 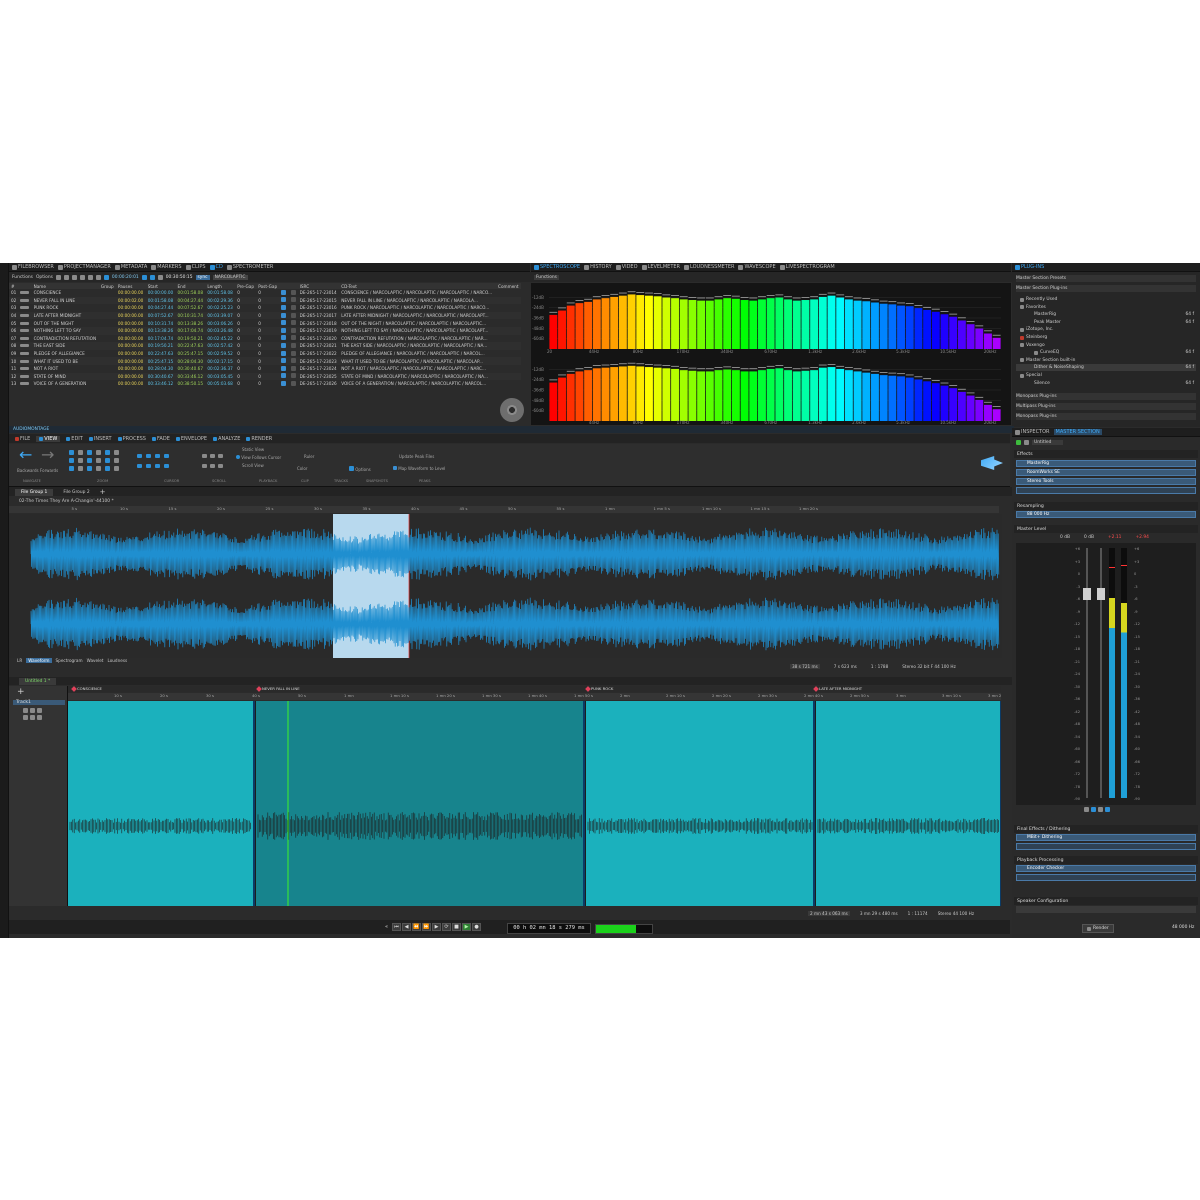 What do you see at coordinates (1106, 406) in the screenshot?
I see `multipass-plugins: Multipass Plug-ins` at bounding box center [1106, 406].